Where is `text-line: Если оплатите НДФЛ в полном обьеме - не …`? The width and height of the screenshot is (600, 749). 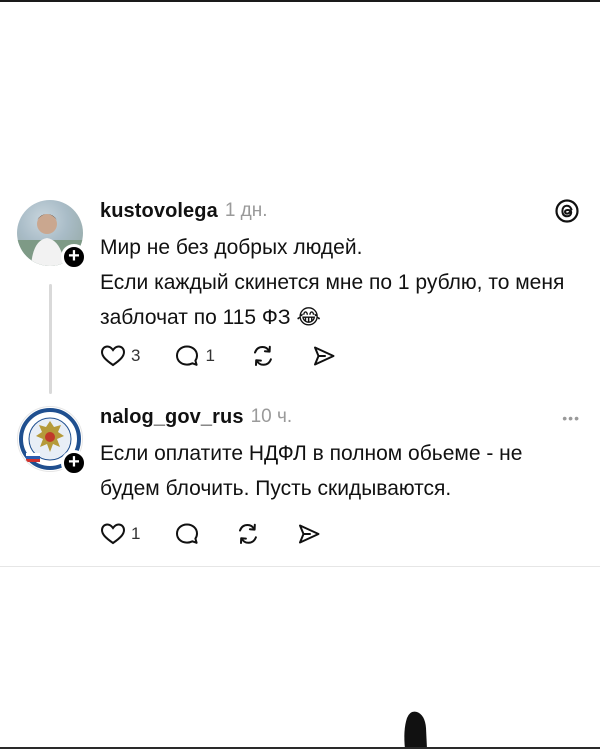 text-line: Если оплатите НДФЛ в полном обьеме - не … is located at coordinates (311, 471).